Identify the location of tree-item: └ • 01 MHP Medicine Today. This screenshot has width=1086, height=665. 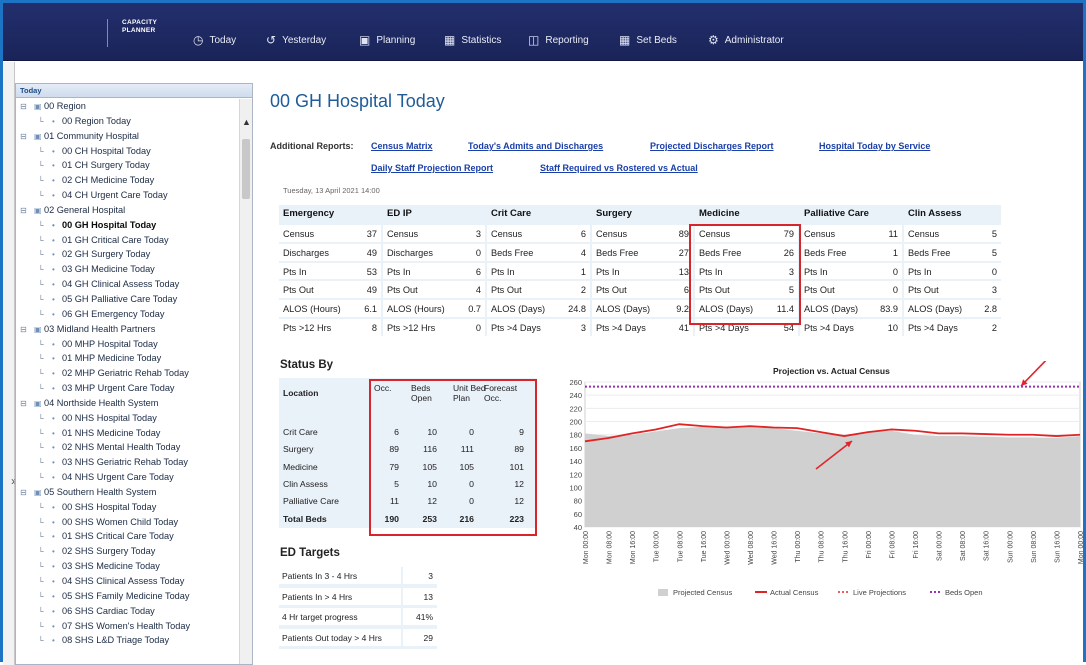
(128, 358).